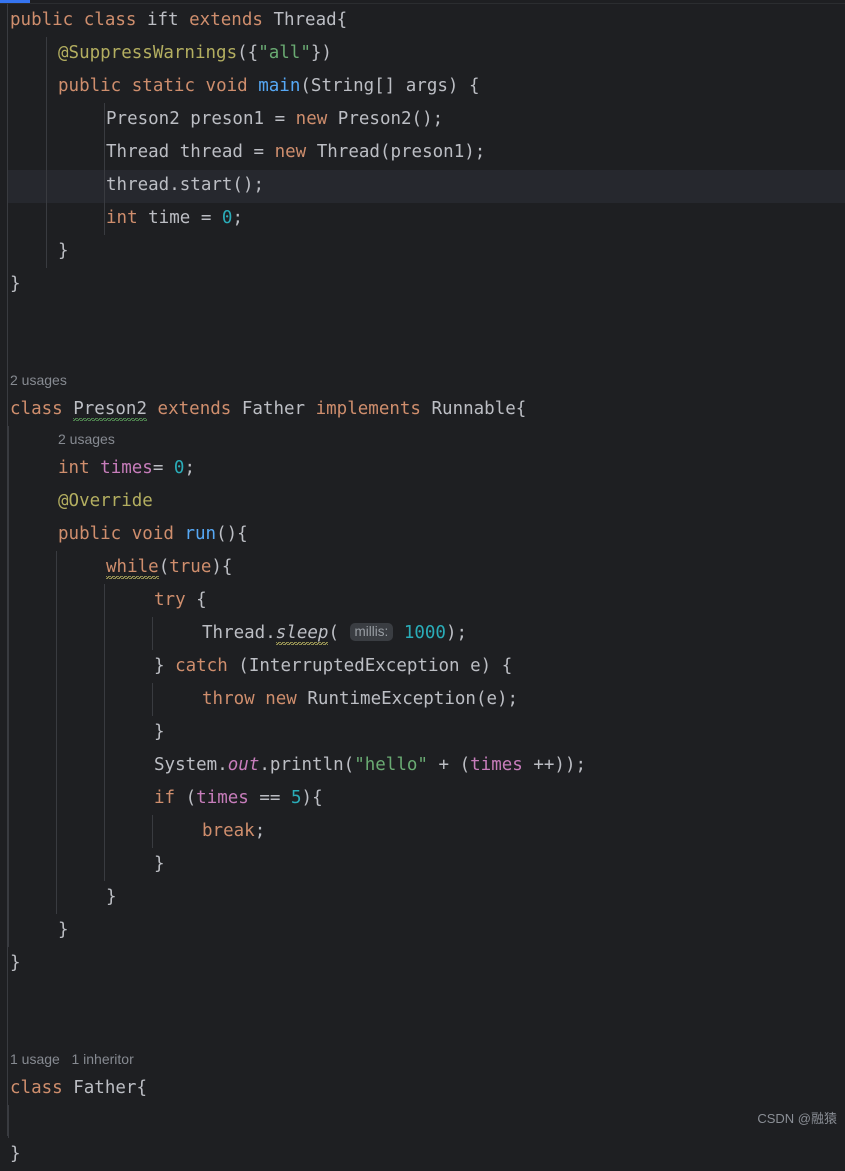  Describe the element at coordinates (165, 798) in the screenshot. I see `token-keyword-if: if` at that location.